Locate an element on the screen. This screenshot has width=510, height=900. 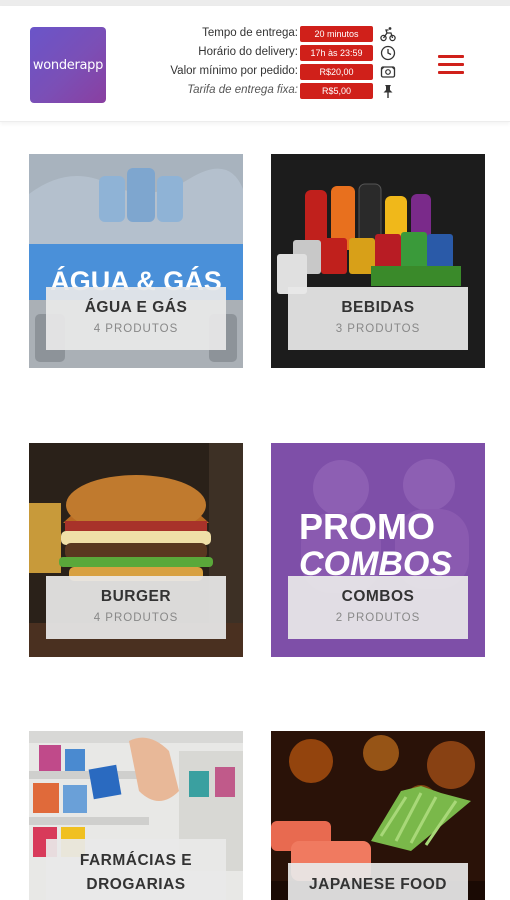
category-label-box: JAPANESE FOOD is located at coordinates (378, 881).